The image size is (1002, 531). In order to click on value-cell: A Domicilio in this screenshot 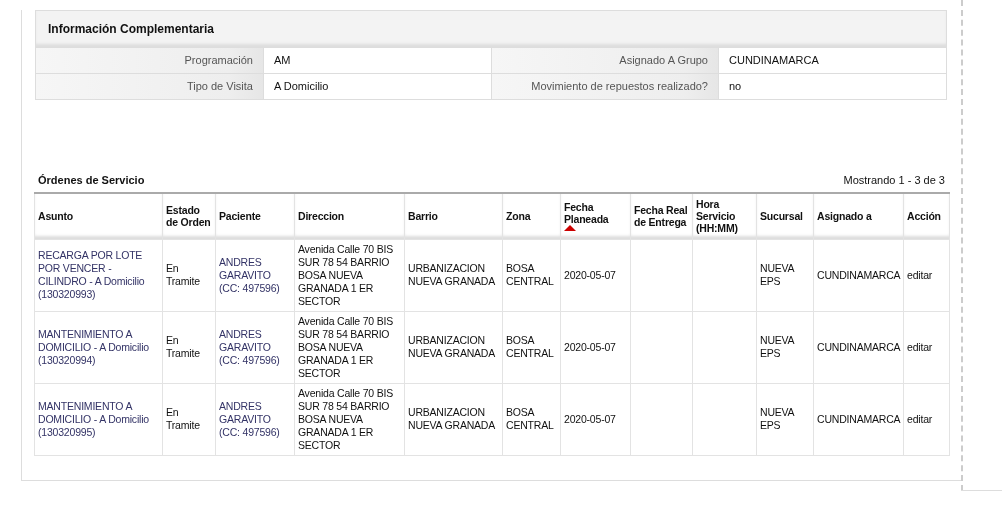, I will do `click(378, 86)`.